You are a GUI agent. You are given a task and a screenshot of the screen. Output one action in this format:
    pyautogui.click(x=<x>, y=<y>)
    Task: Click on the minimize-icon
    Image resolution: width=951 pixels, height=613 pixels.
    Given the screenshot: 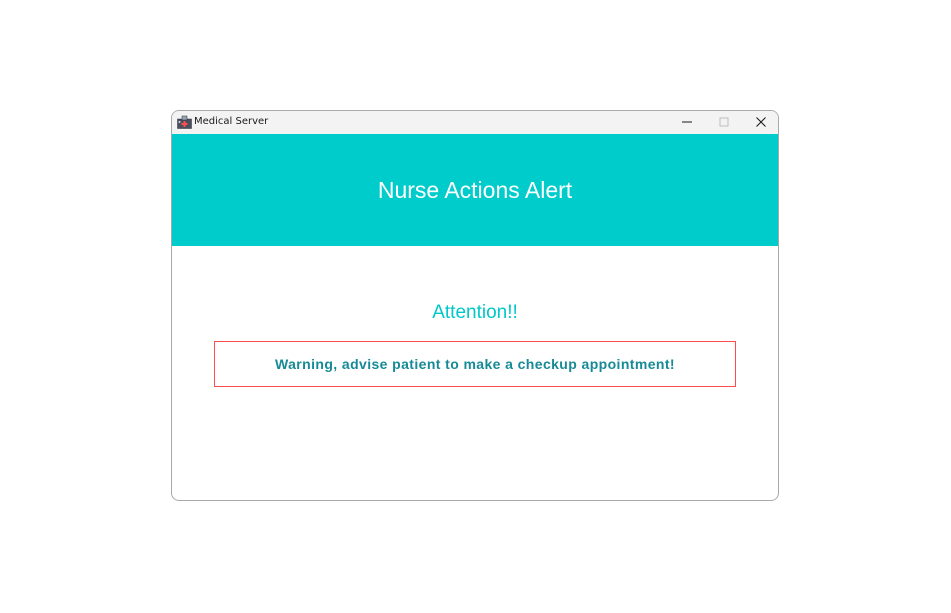 What is the action you would take?
    pyautogui.click(x=687, y=123)
    